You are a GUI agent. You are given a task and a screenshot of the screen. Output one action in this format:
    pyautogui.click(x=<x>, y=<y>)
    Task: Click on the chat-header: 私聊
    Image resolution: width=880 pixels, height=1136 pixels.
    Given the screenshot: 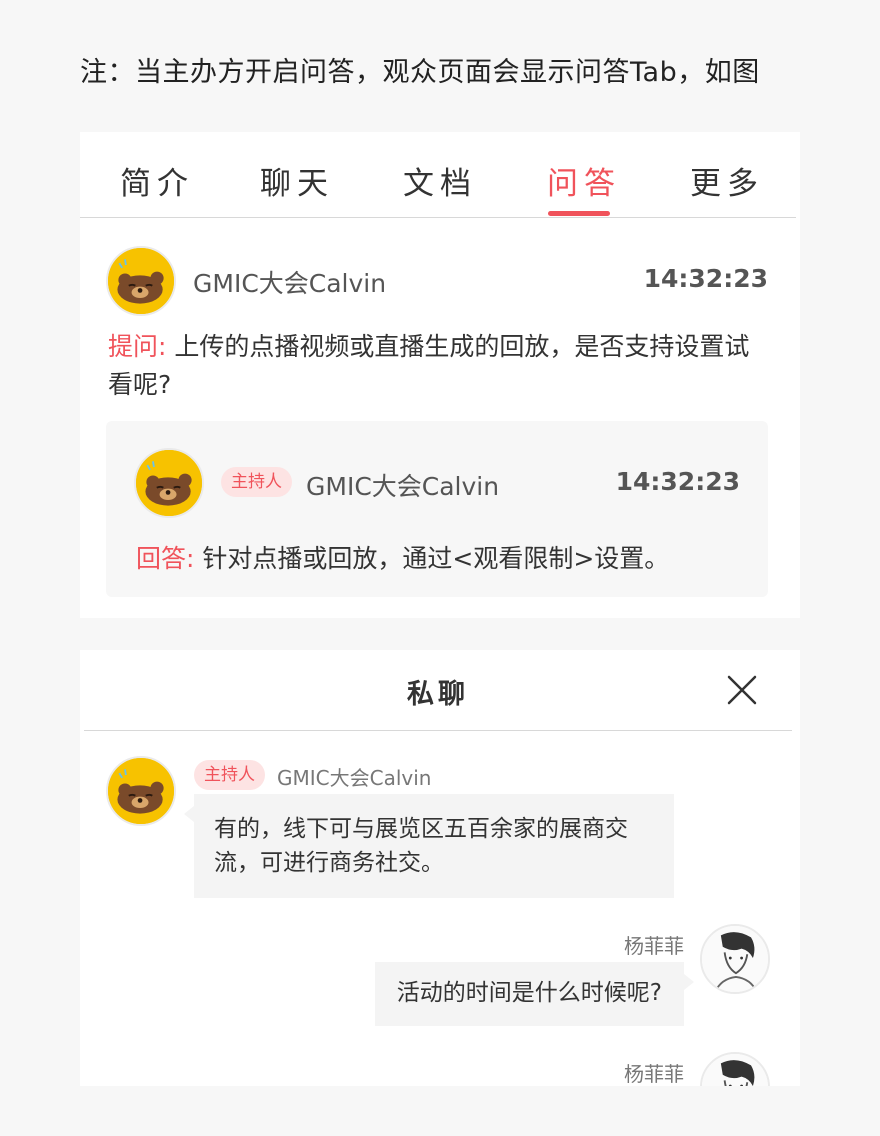 What is the action you would take?
    pyautogui.click(x=438, y=690)
    